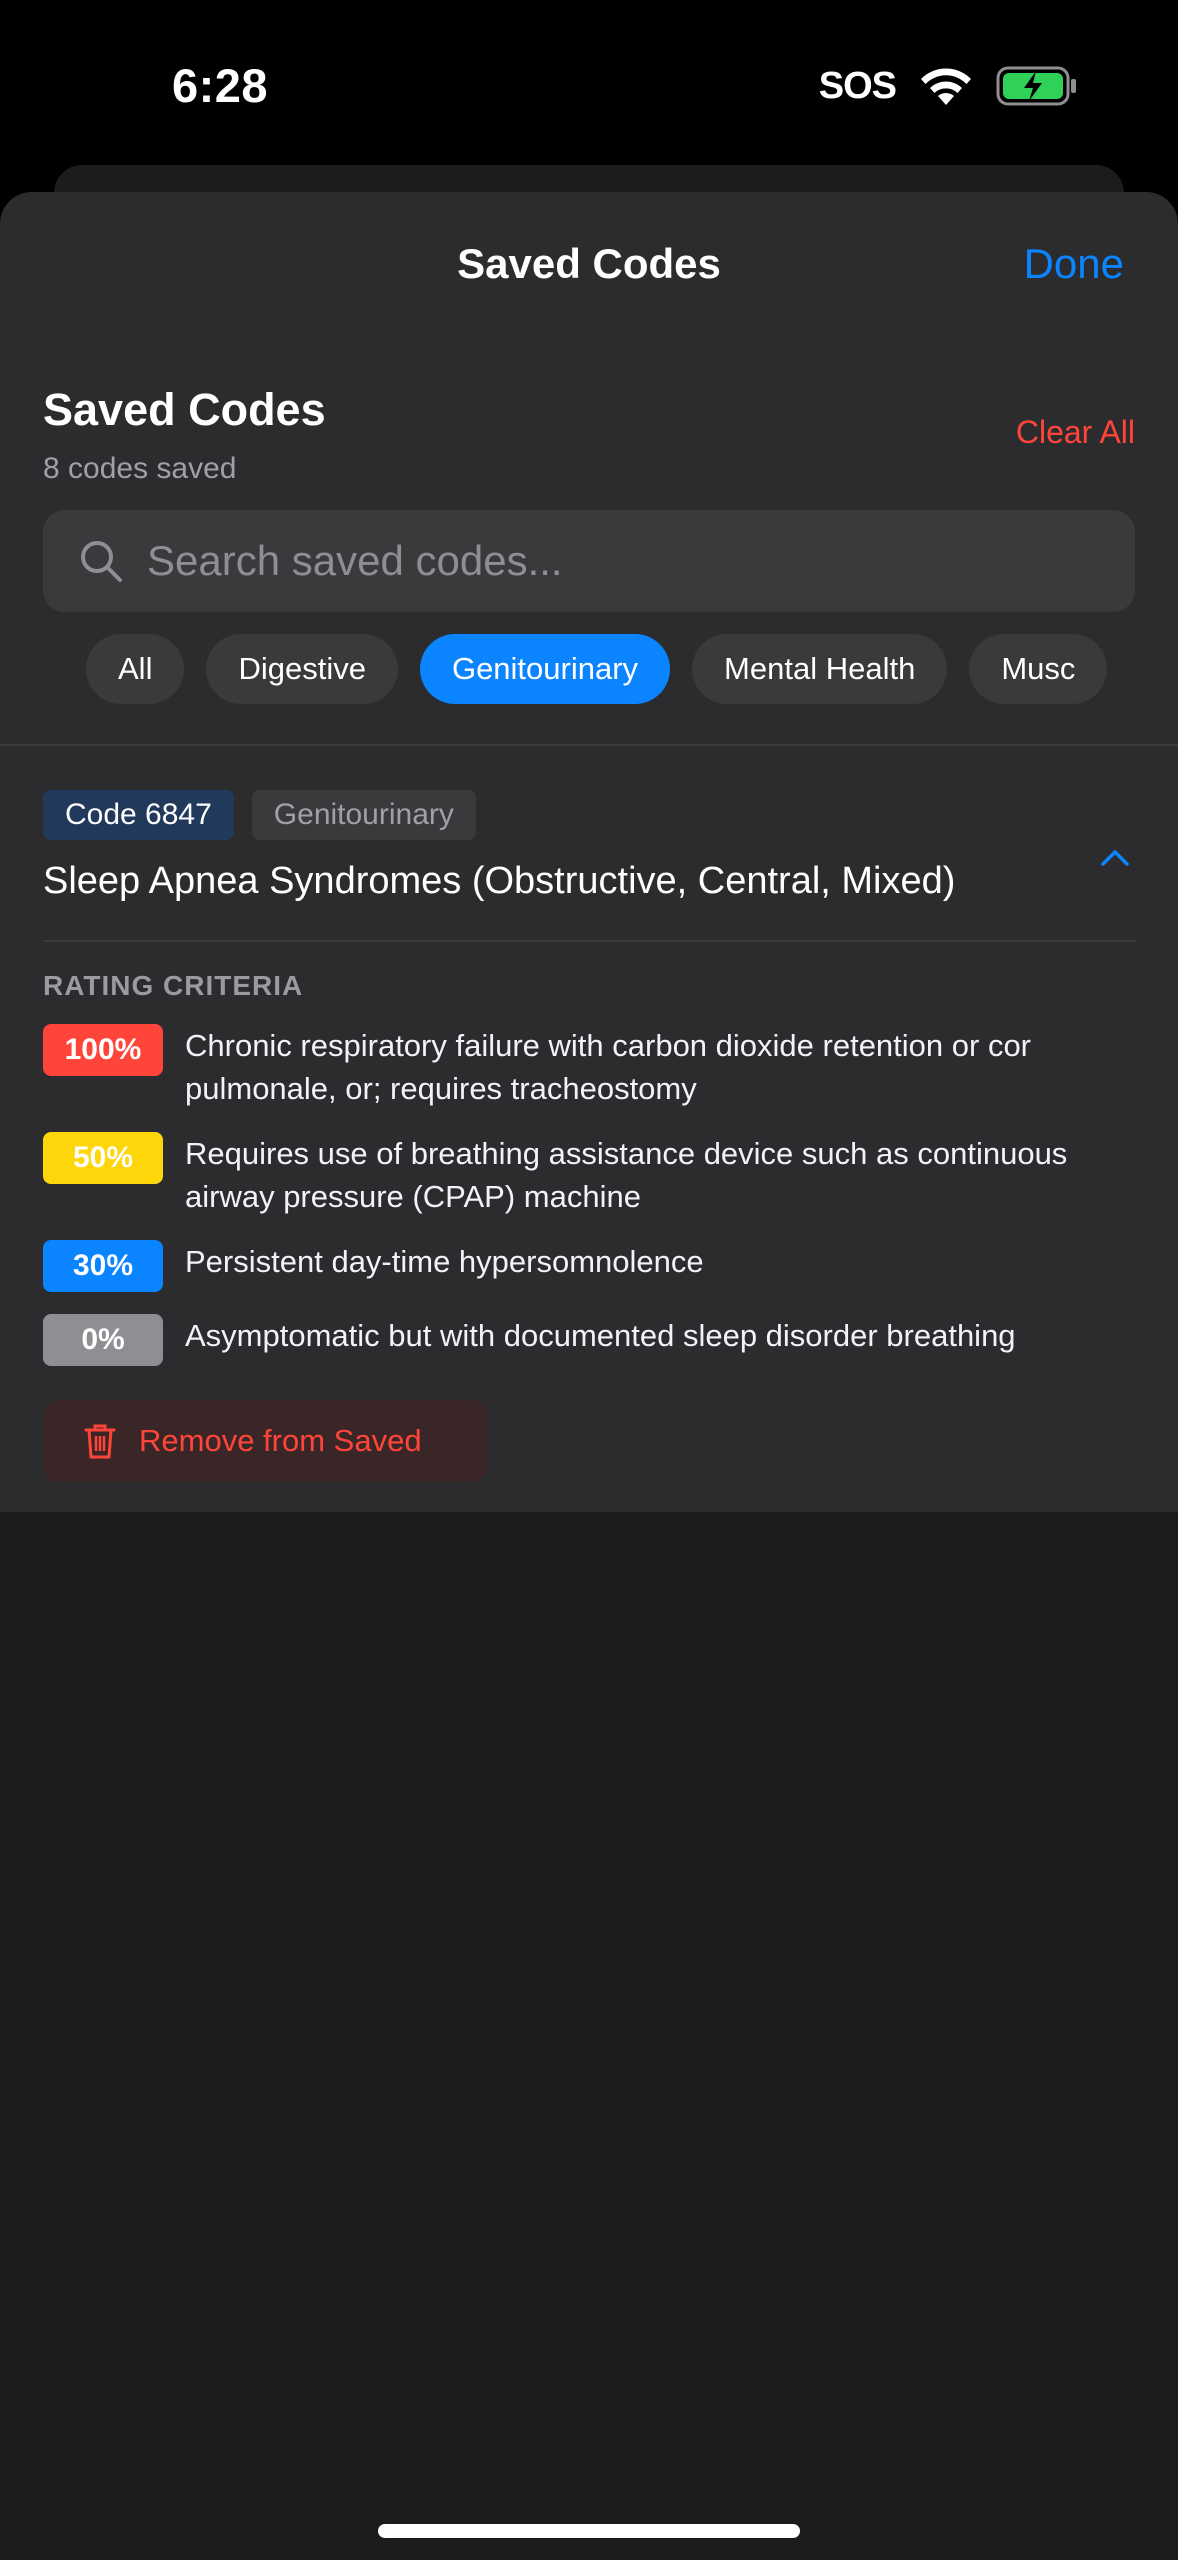 The height and width of the screenshot is (2560, 1178). Describe the element at coordinates (135, 669) in the screenshot. I see `chip-all: All` at that location.